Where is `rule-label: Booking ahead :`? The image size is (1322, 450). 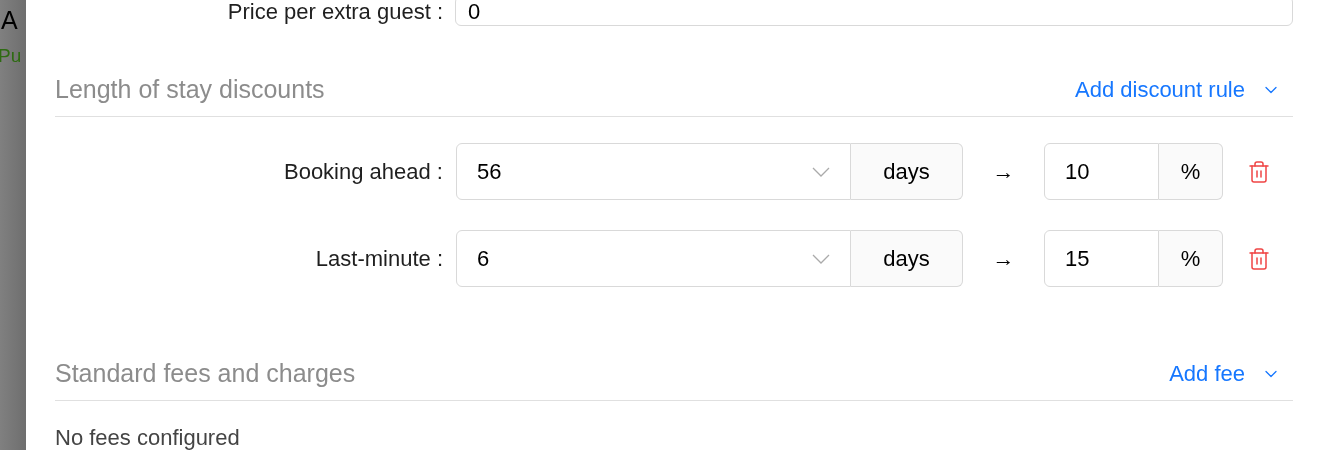 rule-label: Booking ahead : is located at coordinates (363, 172).